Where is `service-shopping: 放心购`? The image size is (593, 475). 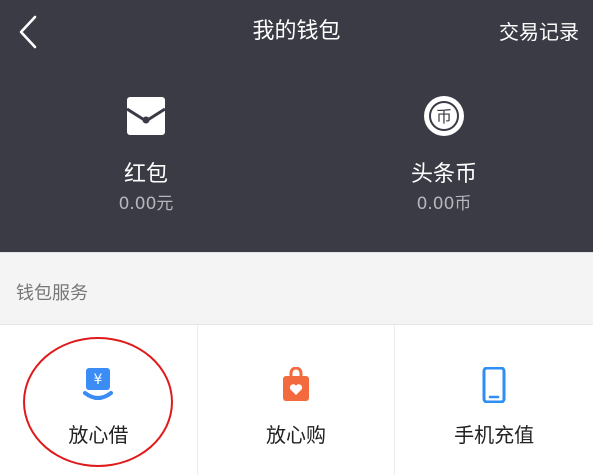
service-shopping: 放心购 is located at coordinates (297, 400).